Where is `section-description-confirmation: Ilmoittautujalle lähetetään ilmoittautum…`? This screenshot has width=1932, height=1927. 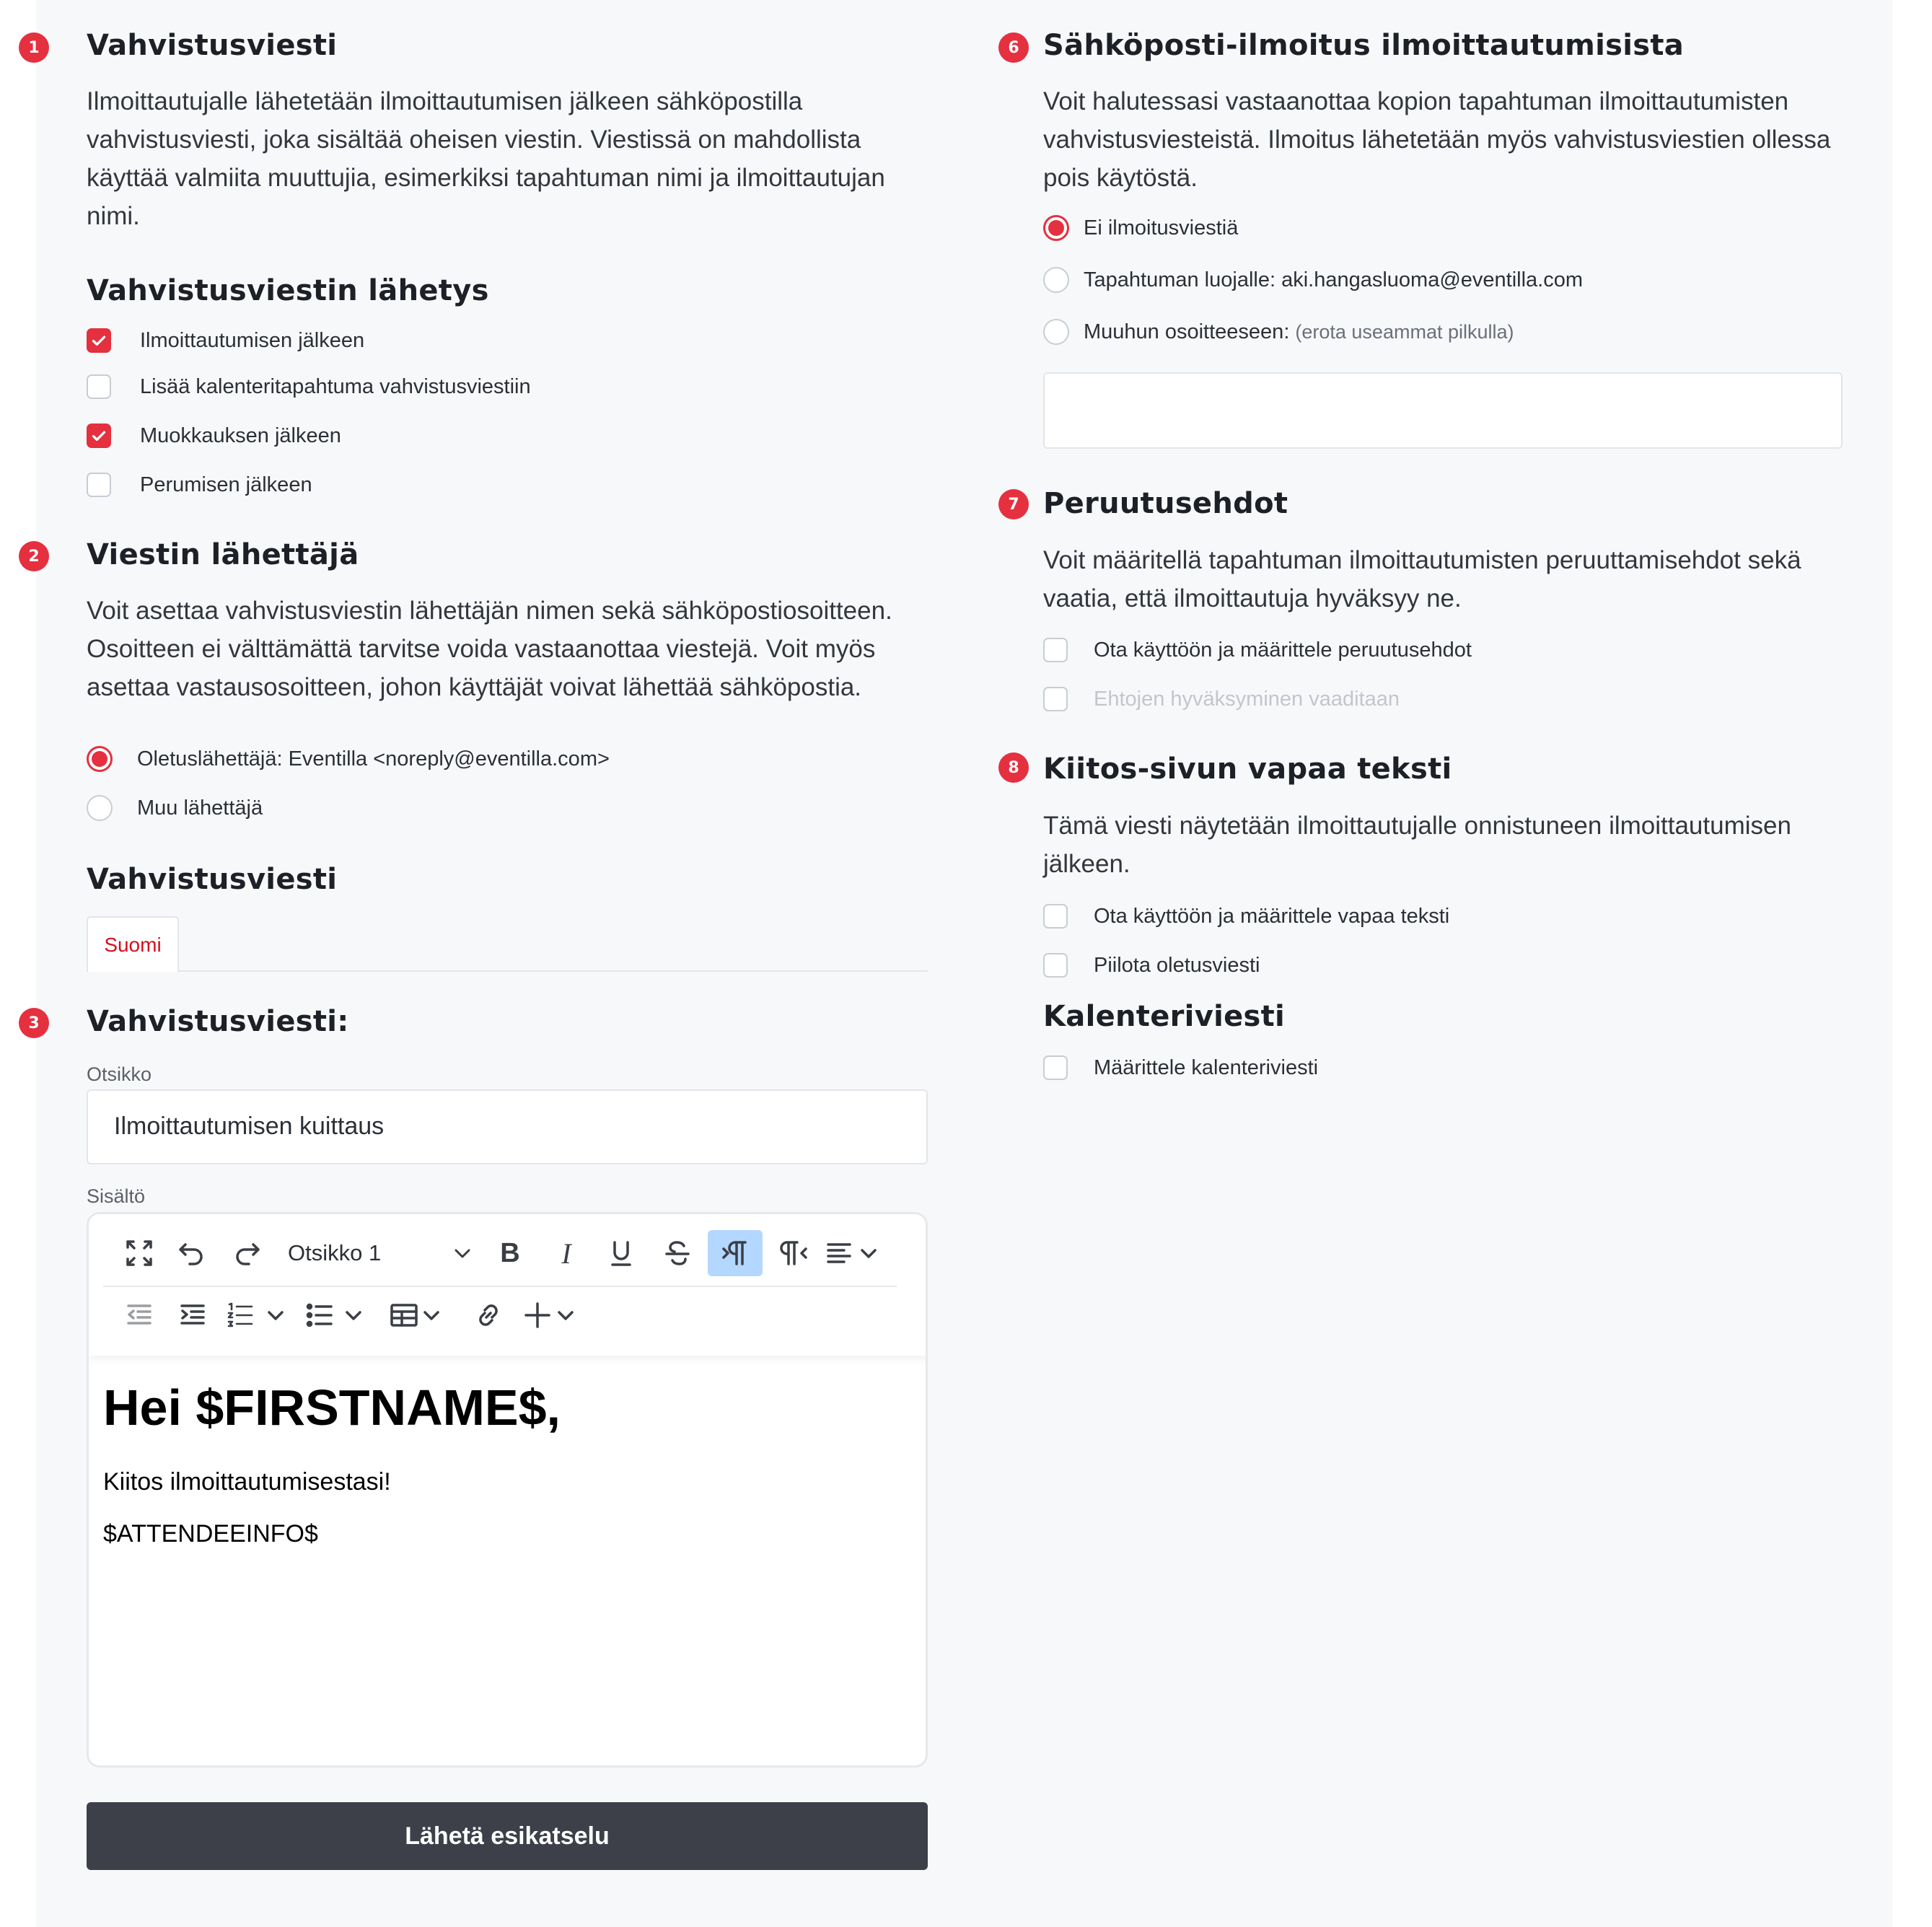
section-description-confirmation: Ilmoittautujalle lähetetään ilmoittautum… is located at coordinates (512, 159).